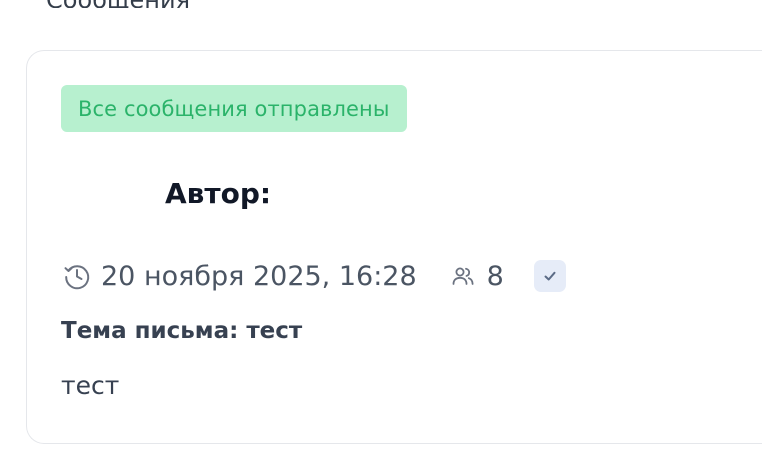  Describe the element at coordinates (118, 4) in the screenshot. I see `section-heading-partial: Сообщения` at that location.